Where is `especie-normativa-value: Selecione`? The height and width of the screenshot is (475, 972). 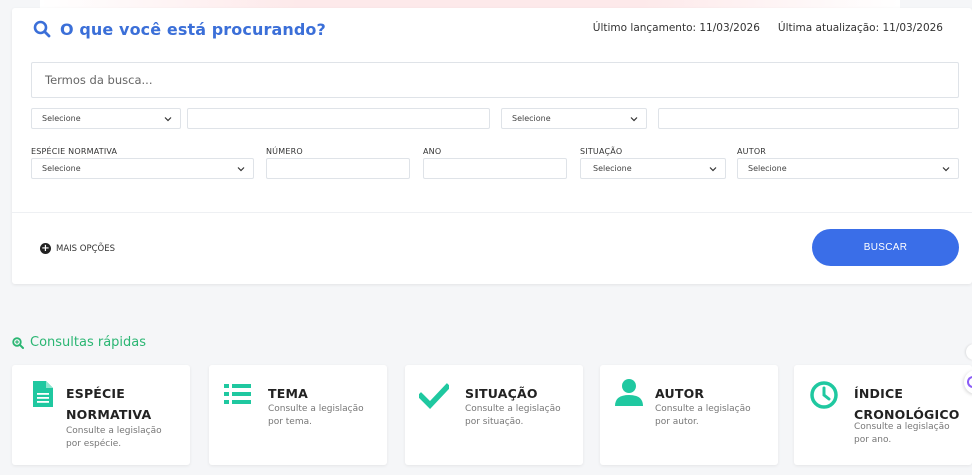
especie-normativa-value: Selecione is located at coordinates (61, 168).